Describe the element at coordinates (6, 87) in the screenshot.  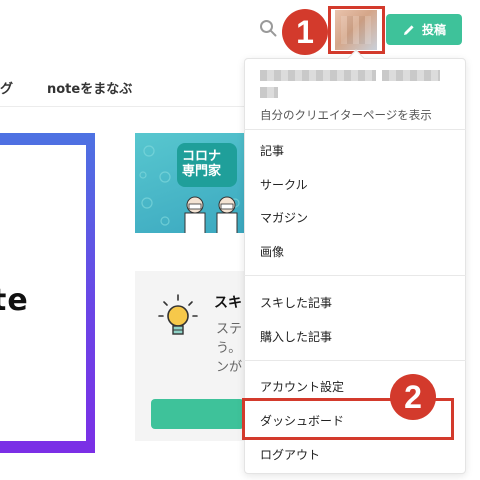
I see `nav-item-partial: グ` at that location.